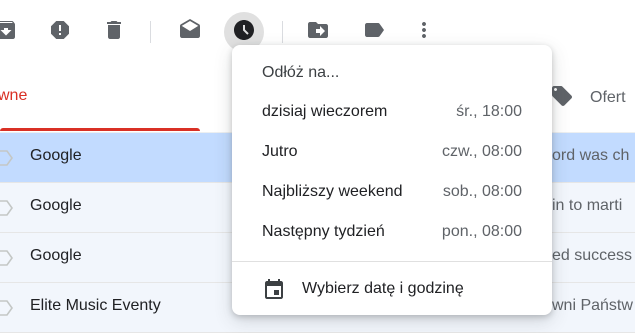 Image resolution: width=635 pixels, height=333 pixels. I want to click on pick-date-time-label: Wybierz datę i godzinę, so click(383, 288).